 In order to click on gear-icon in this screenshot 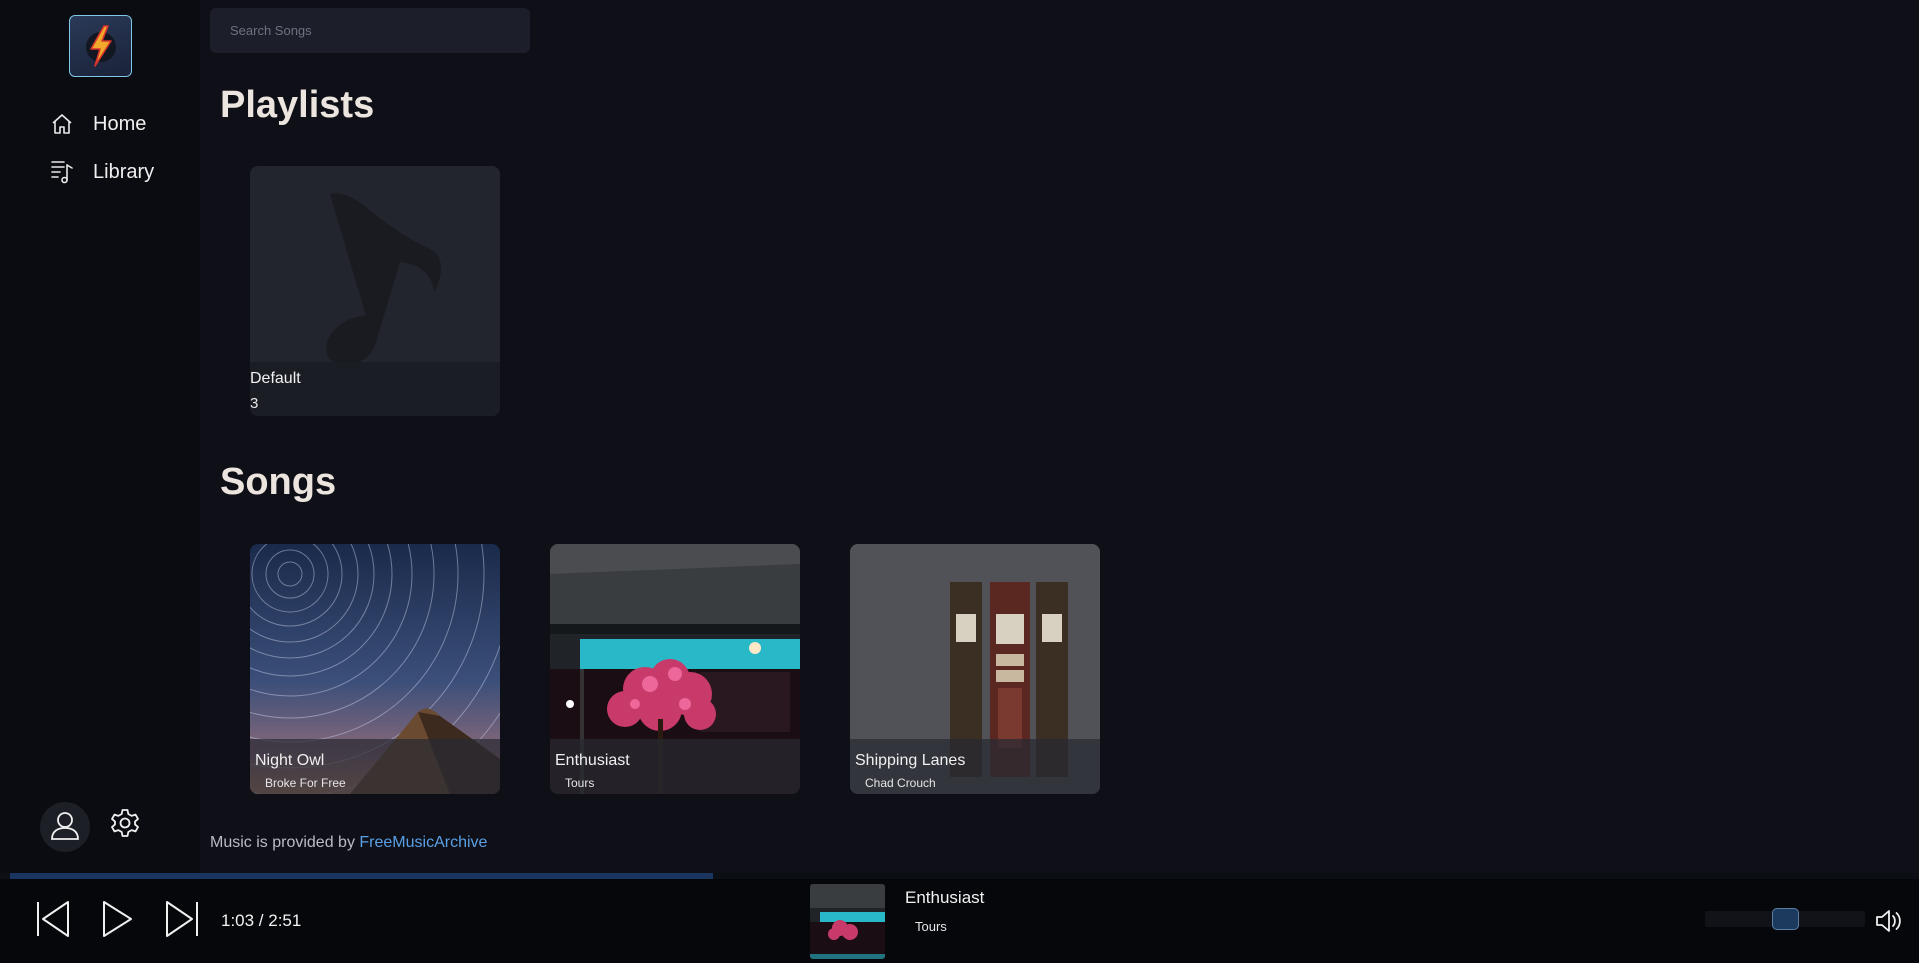, I will do `click(125, 825)`.